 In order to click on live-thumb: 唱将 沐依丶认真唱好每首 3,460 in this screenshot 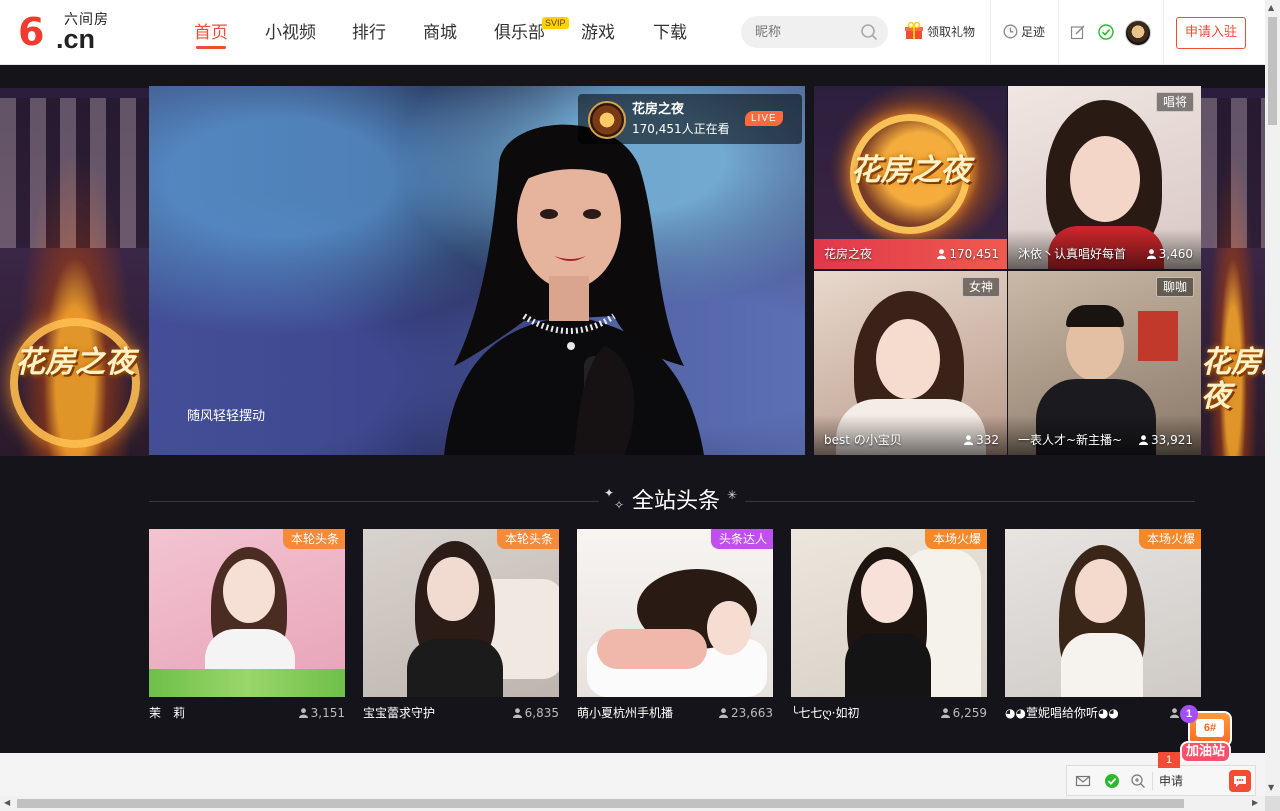, I will do `click(1104, 177)`.